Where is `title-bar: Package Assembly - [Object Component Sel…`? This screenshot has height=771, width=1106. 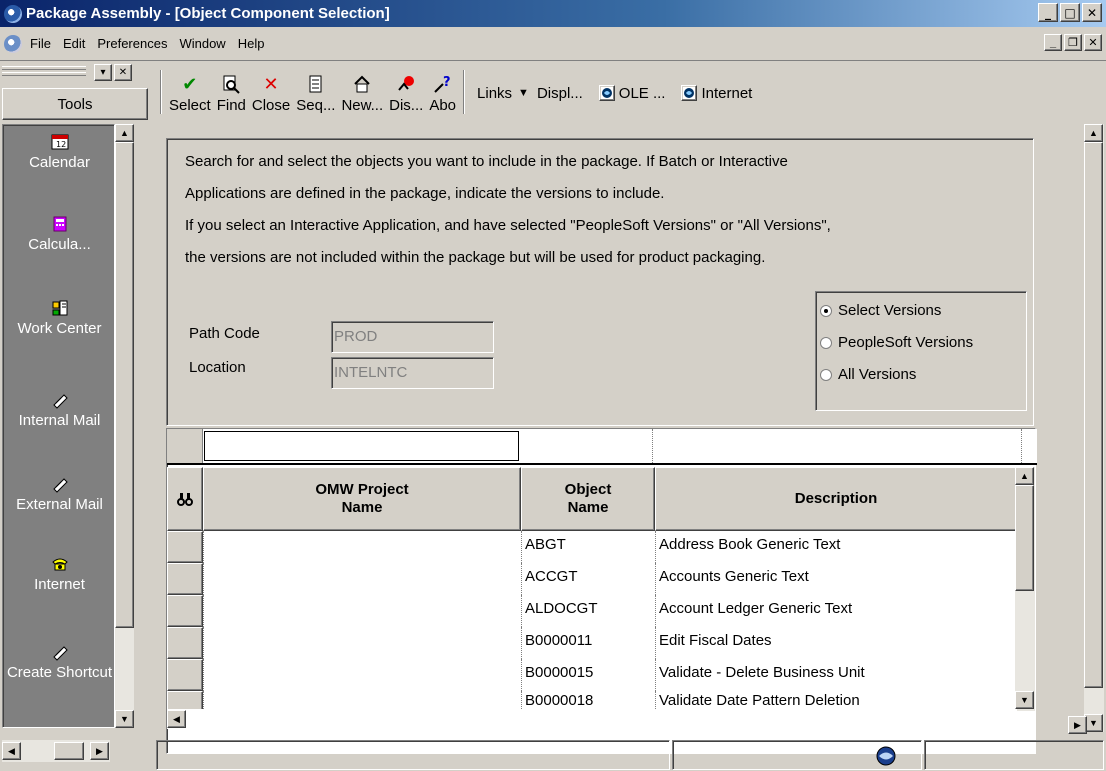
title-bar: Package Assembly - [Object Component Sel… is located at coordinates (553, 13).